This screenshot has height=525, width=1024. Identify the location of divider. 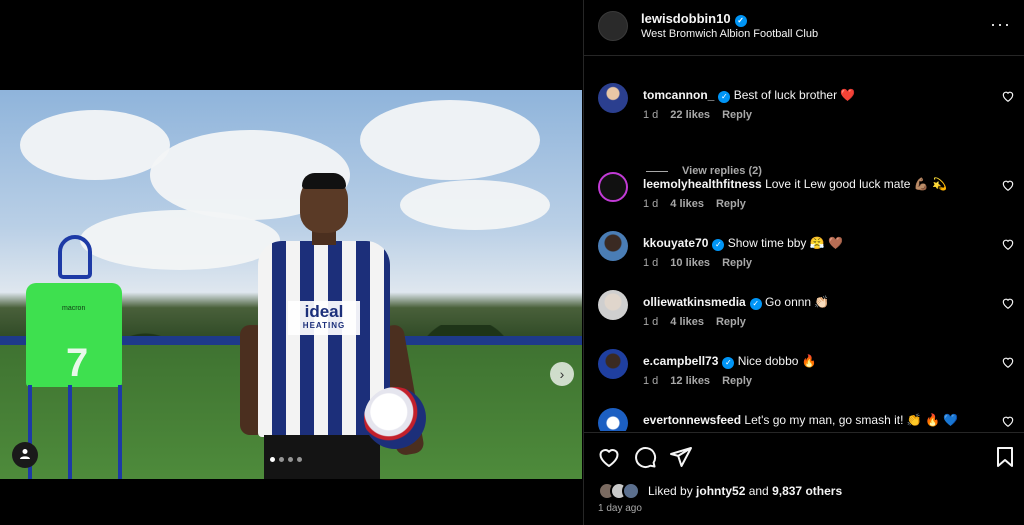
(657, 171).